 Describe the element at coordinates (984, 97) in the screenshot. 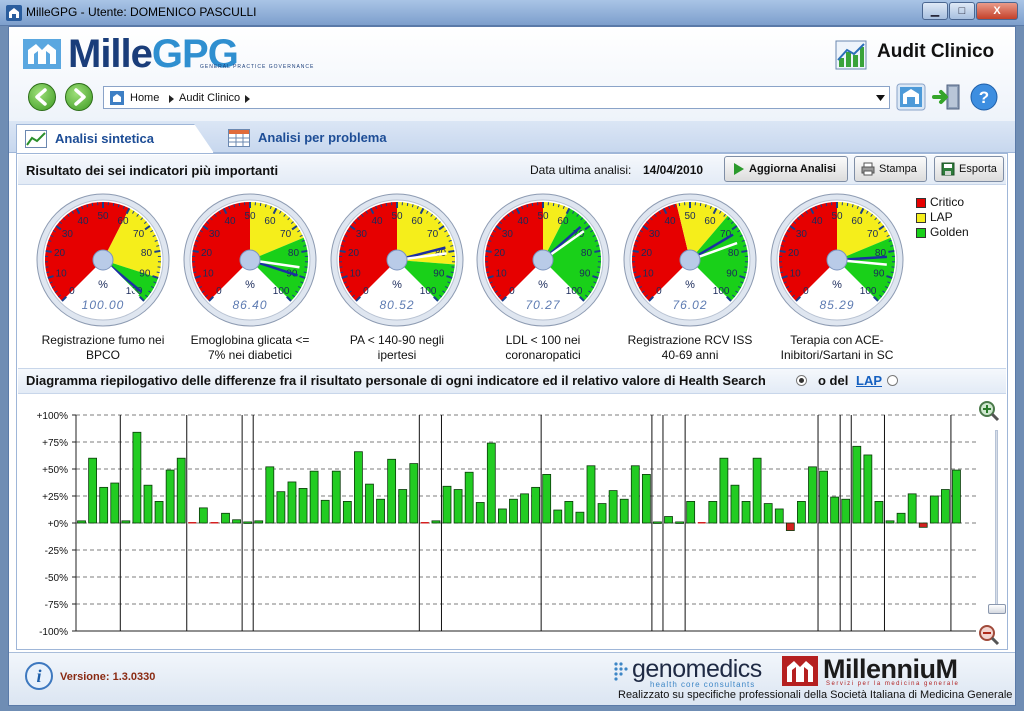

I see `help-icon: ?` at that location.